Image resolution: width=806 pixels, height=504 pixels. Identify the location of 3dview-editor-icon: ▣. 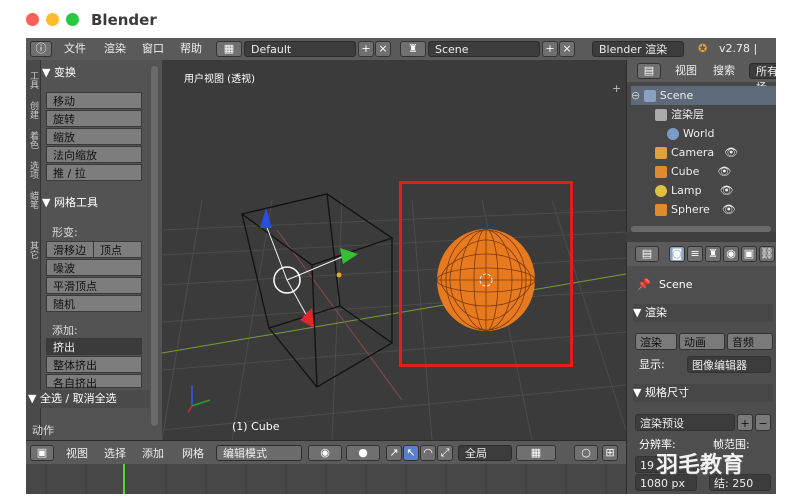
(42, 453).